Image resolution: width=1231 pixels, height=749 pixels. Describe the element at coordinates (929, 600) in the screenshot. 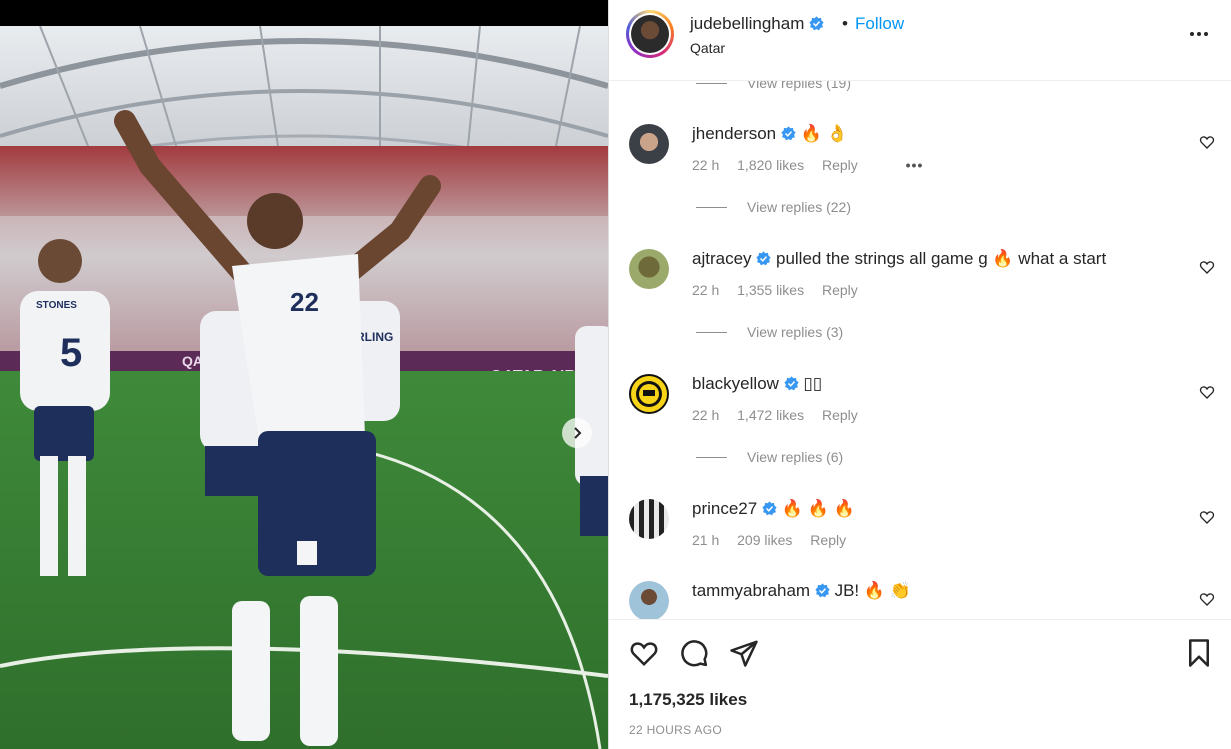

I see `comment-item: tammyabraham JB! 🔥 👏` at that location.